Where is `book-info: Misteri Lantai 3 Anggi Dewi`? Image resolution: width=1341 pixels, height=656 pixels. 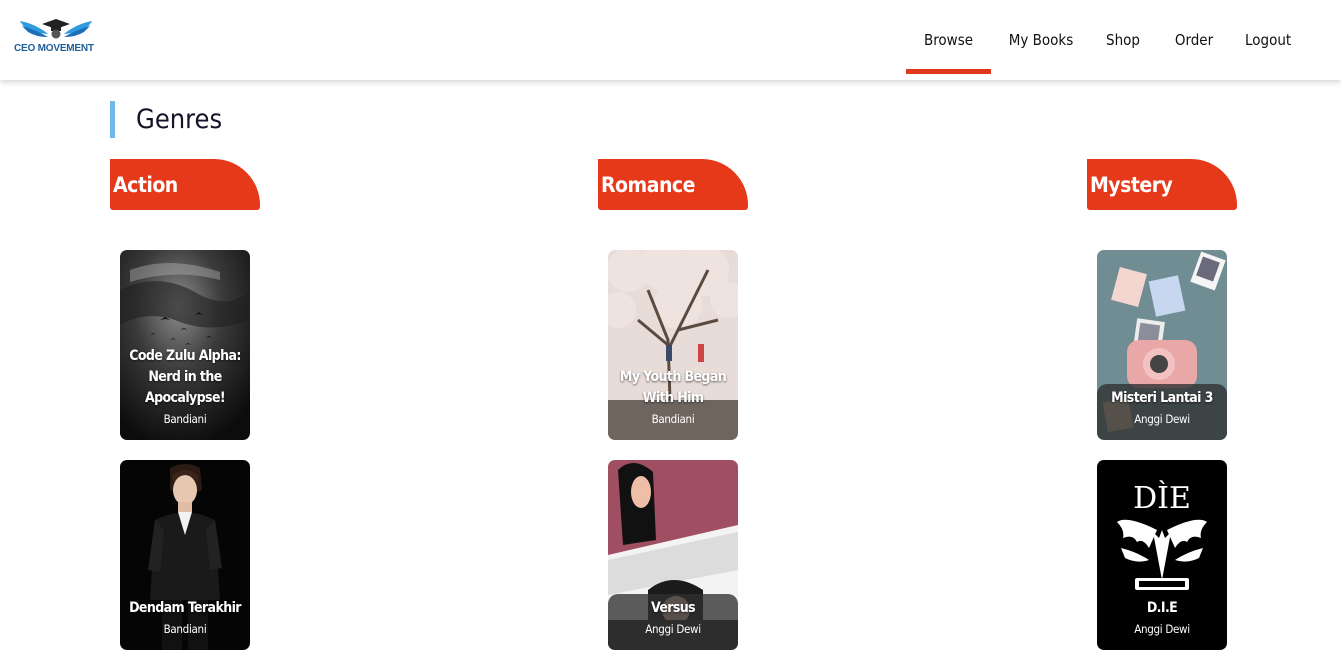
book-info: Misteri Lantai 3 Anggi Dewi is located at coordinates (1162, 412).